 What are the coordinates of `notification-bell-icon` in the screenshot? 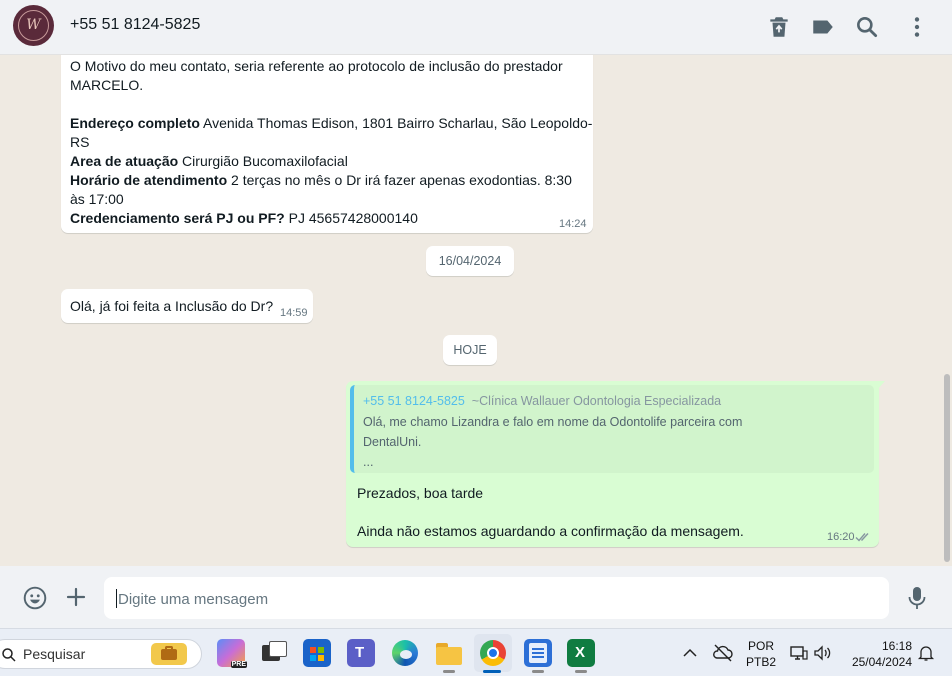 It's located at (926, 653).